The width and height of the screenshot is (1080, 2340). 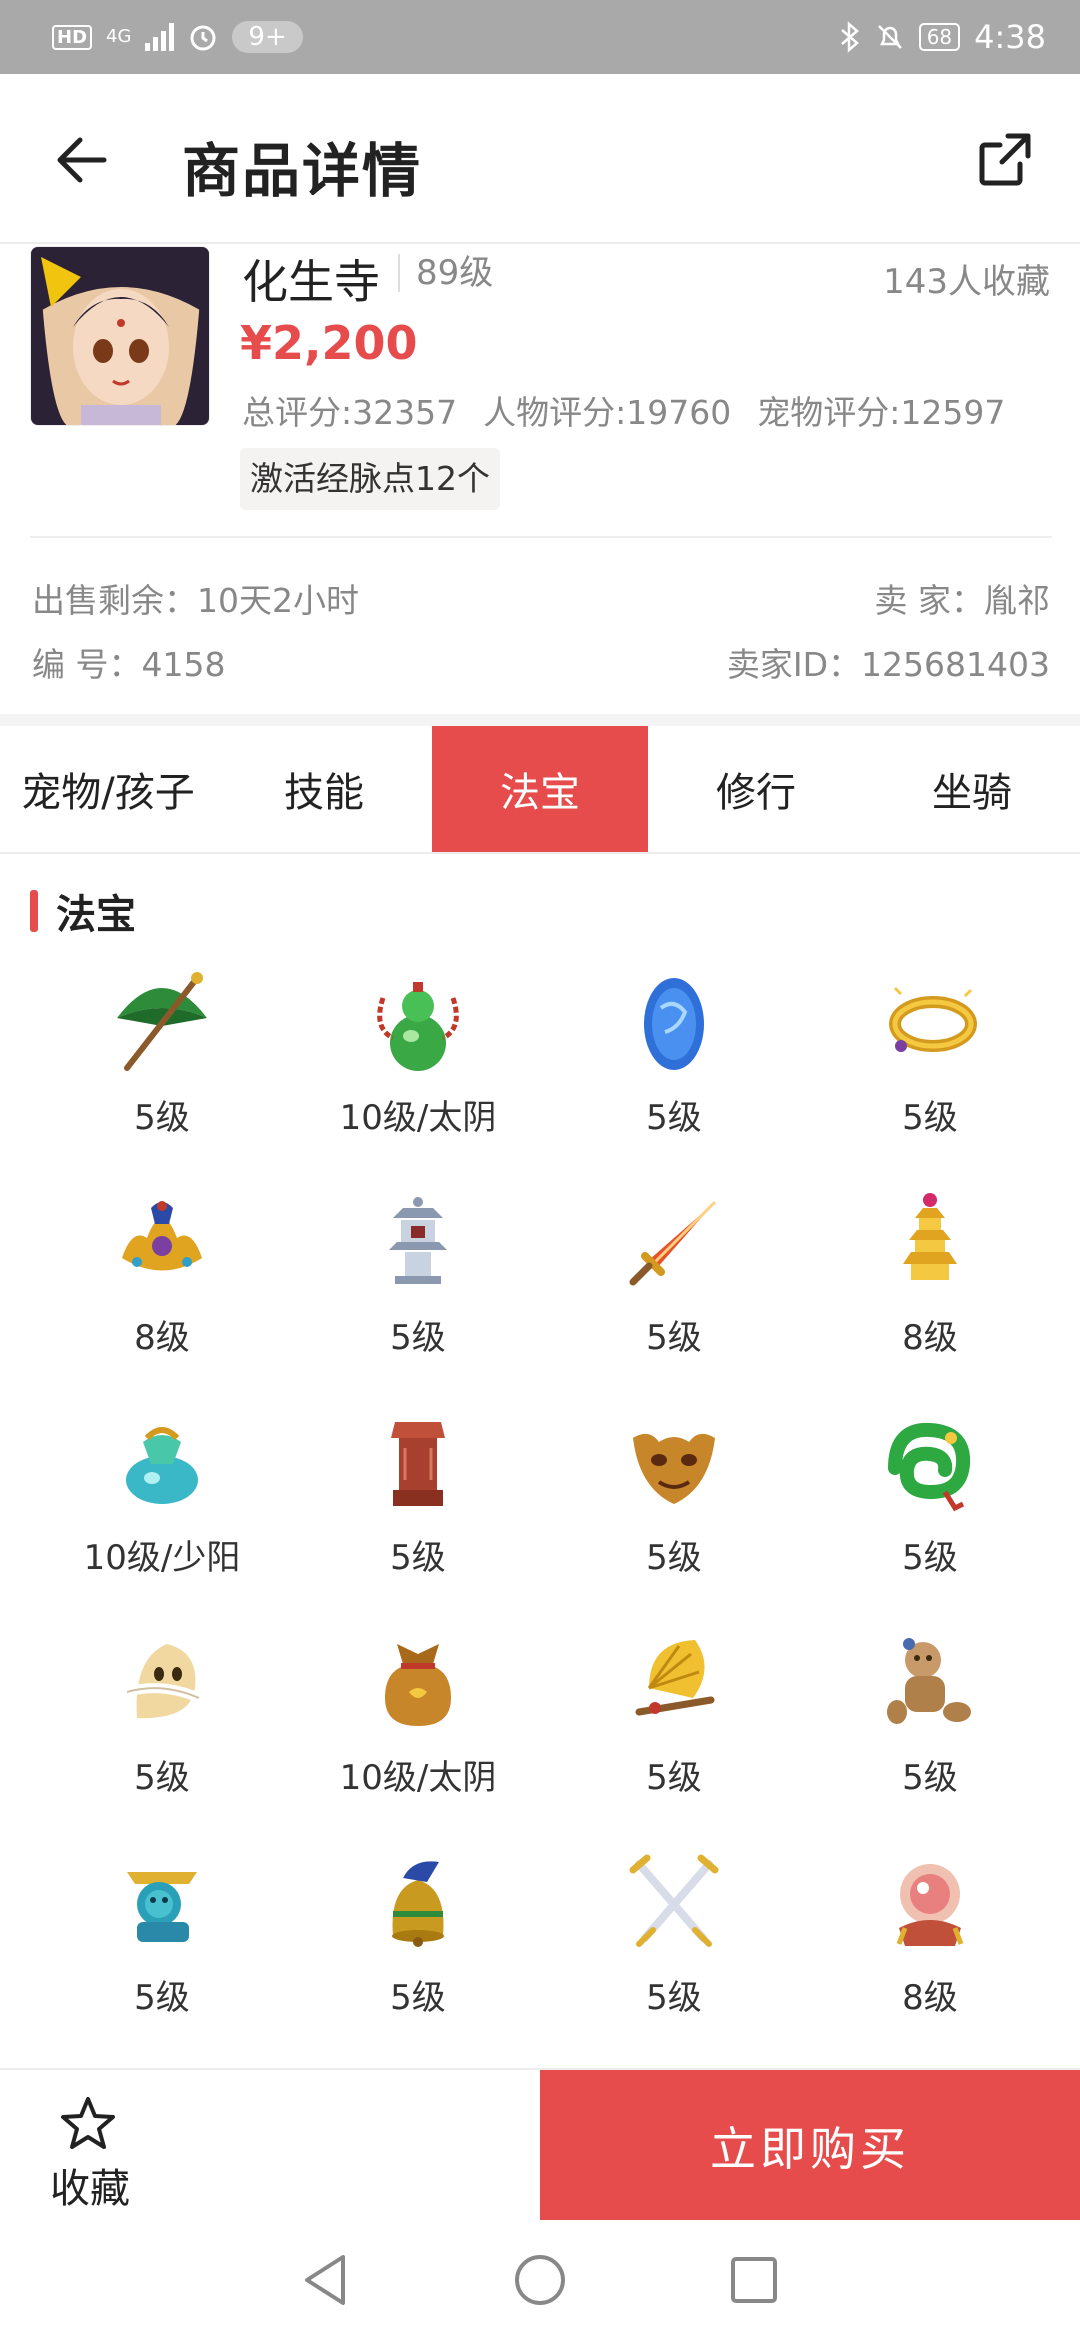 I want to click on seller-name: 卖 家：胤祁, so click(x=962, y=600).